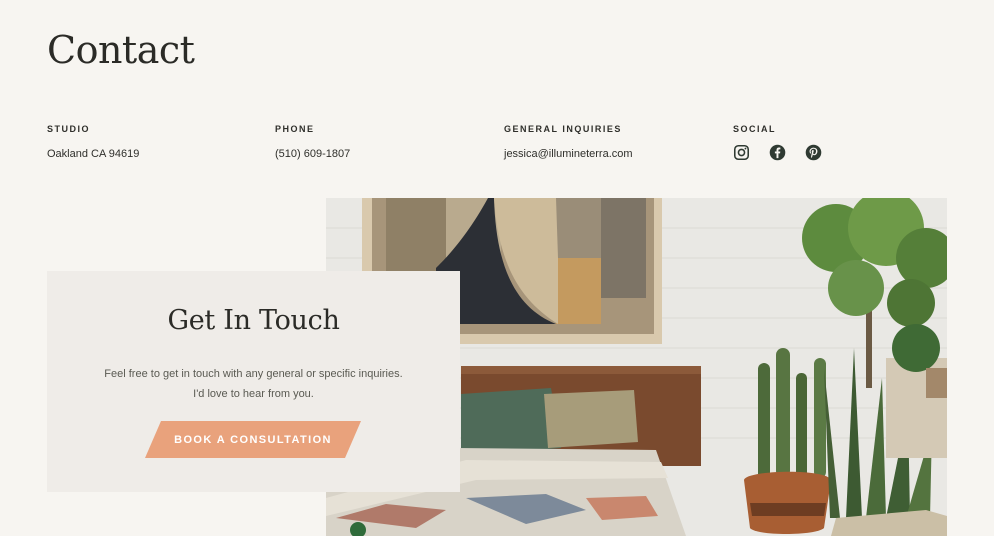  What do you see at coordinates (312, 142) in the screenshot?
I see `phone-info: PHONE (510) 609-1807` at bounding box center [312, 142].